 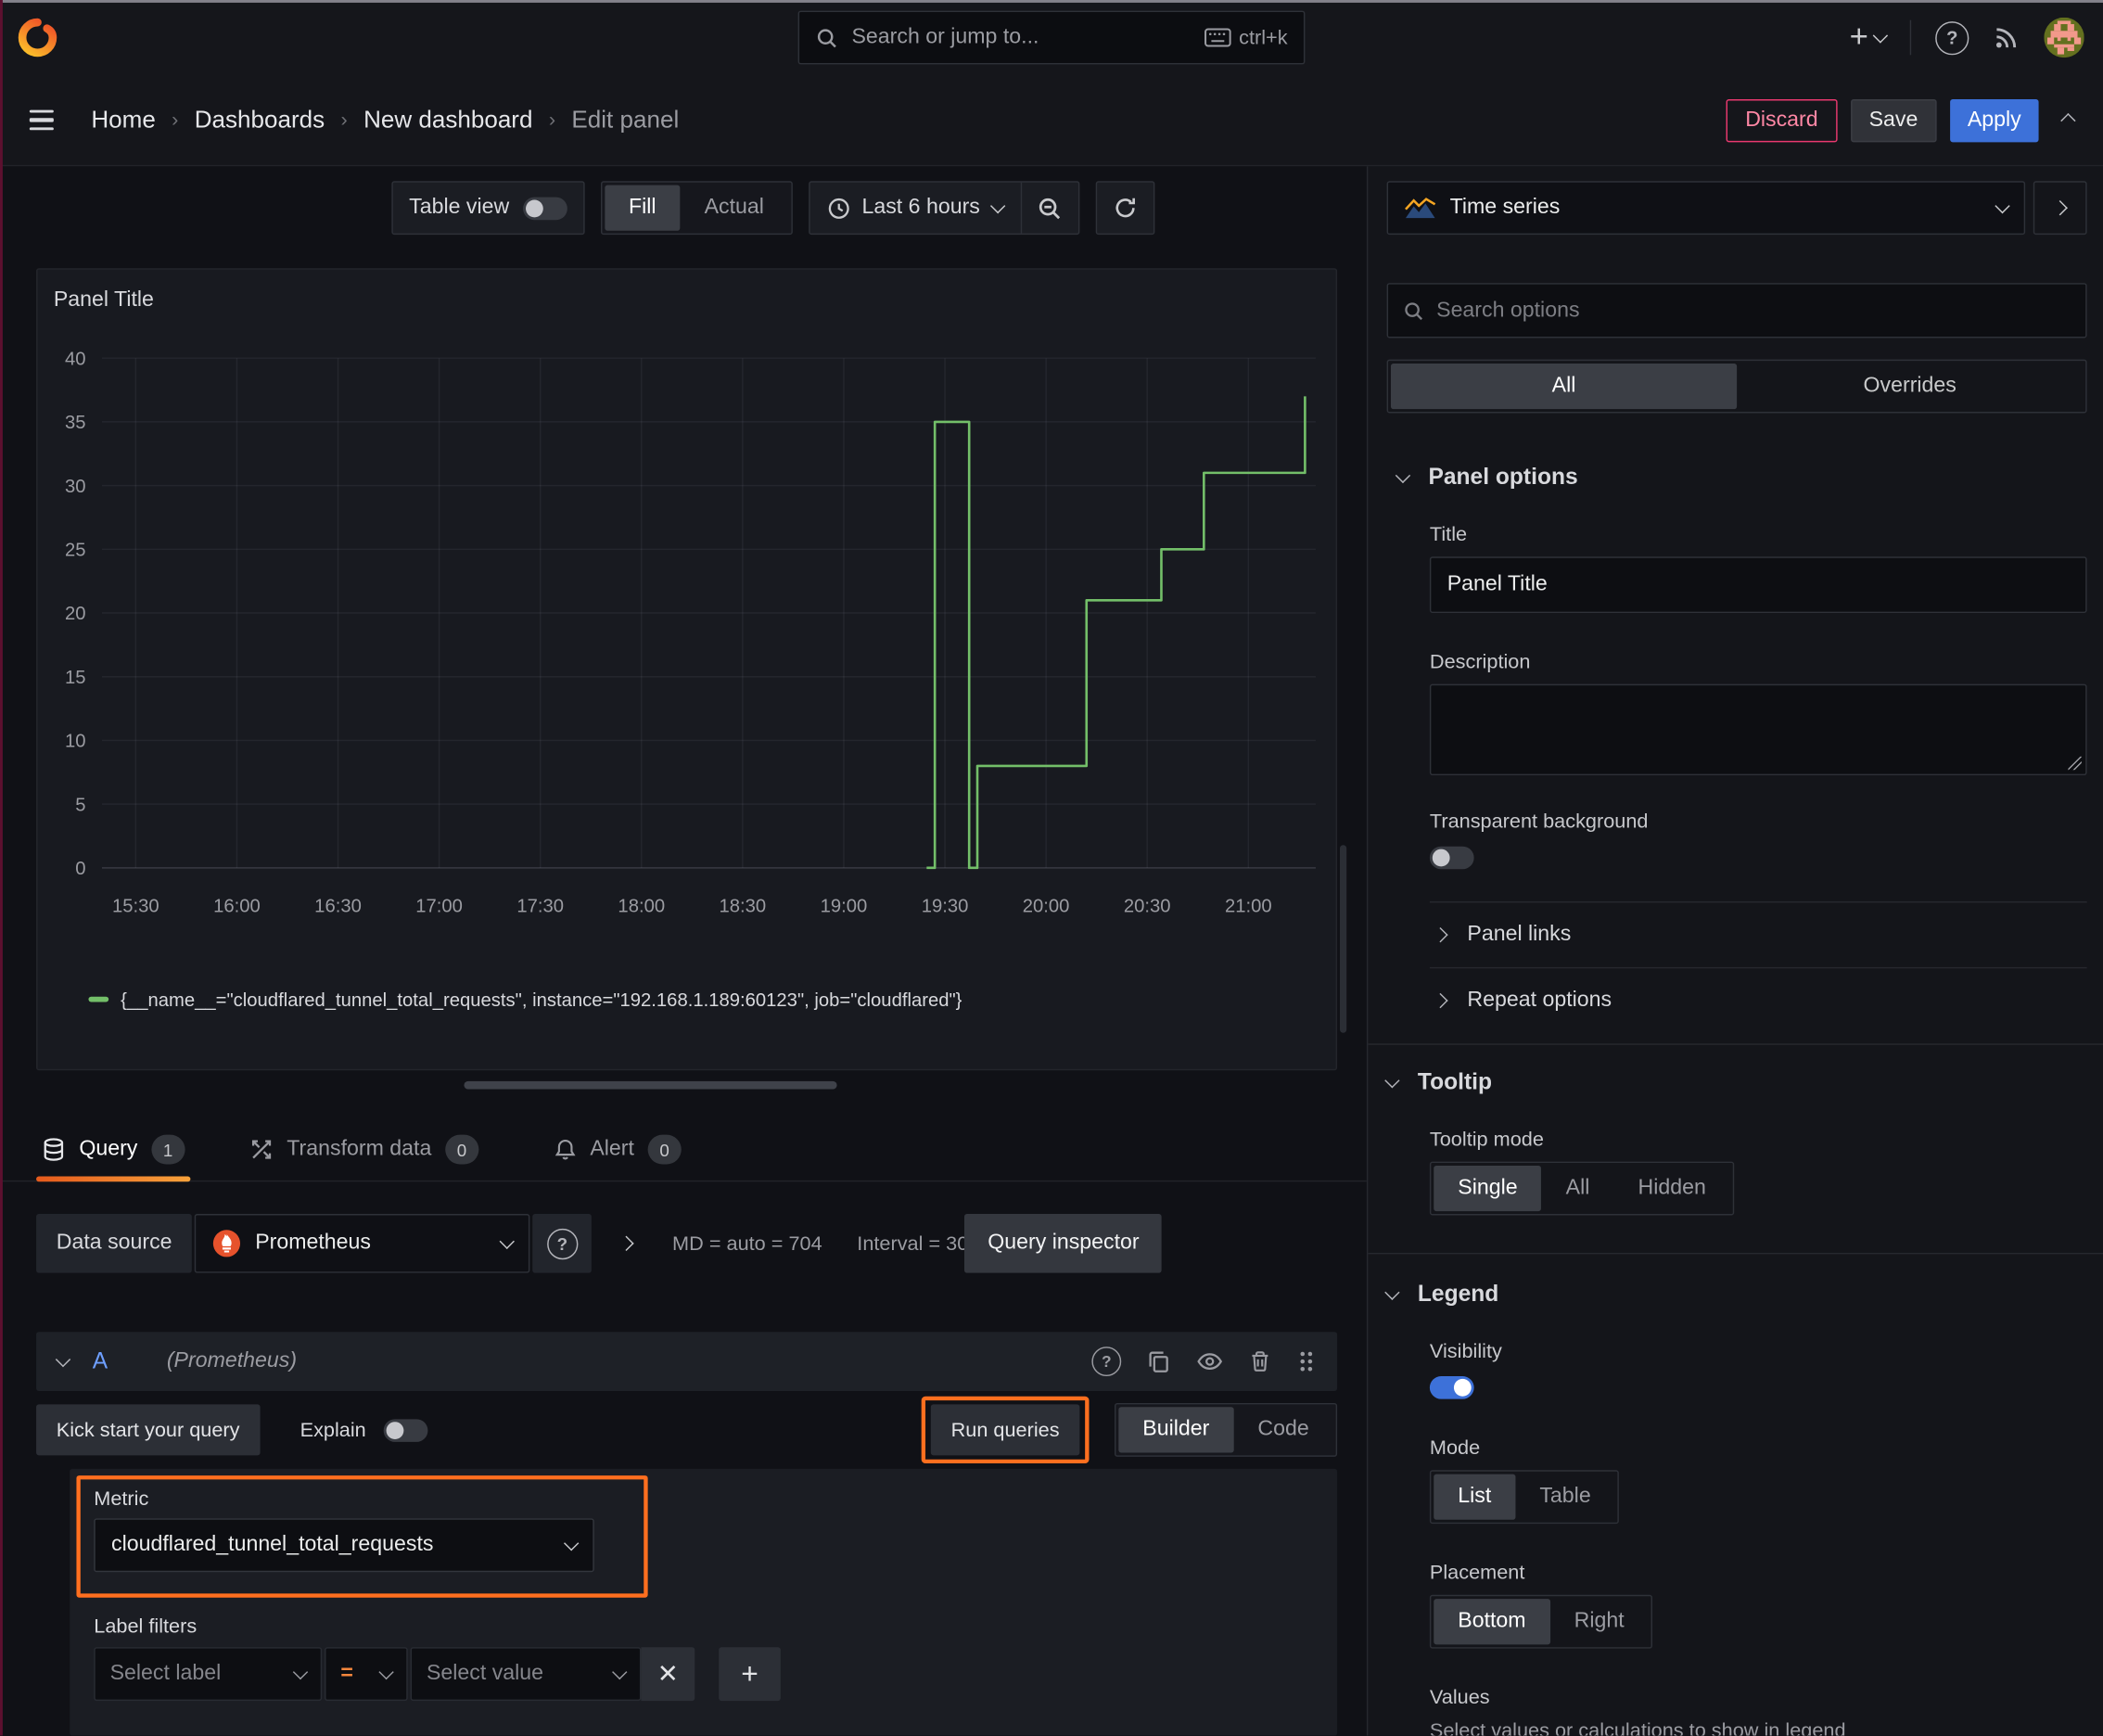 I want to click on panel-resize-handle, so click(x=650, y=1085).